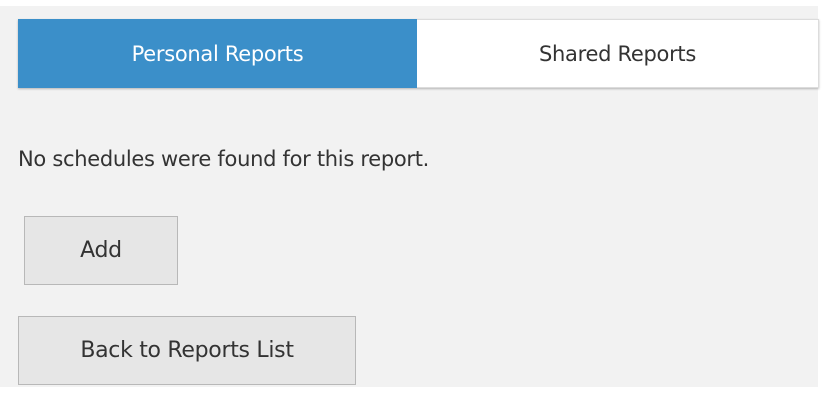 This screenshot has width=822, height=393. I want to click on tab-personal-reports: Personal Reports, so click(217, 53).